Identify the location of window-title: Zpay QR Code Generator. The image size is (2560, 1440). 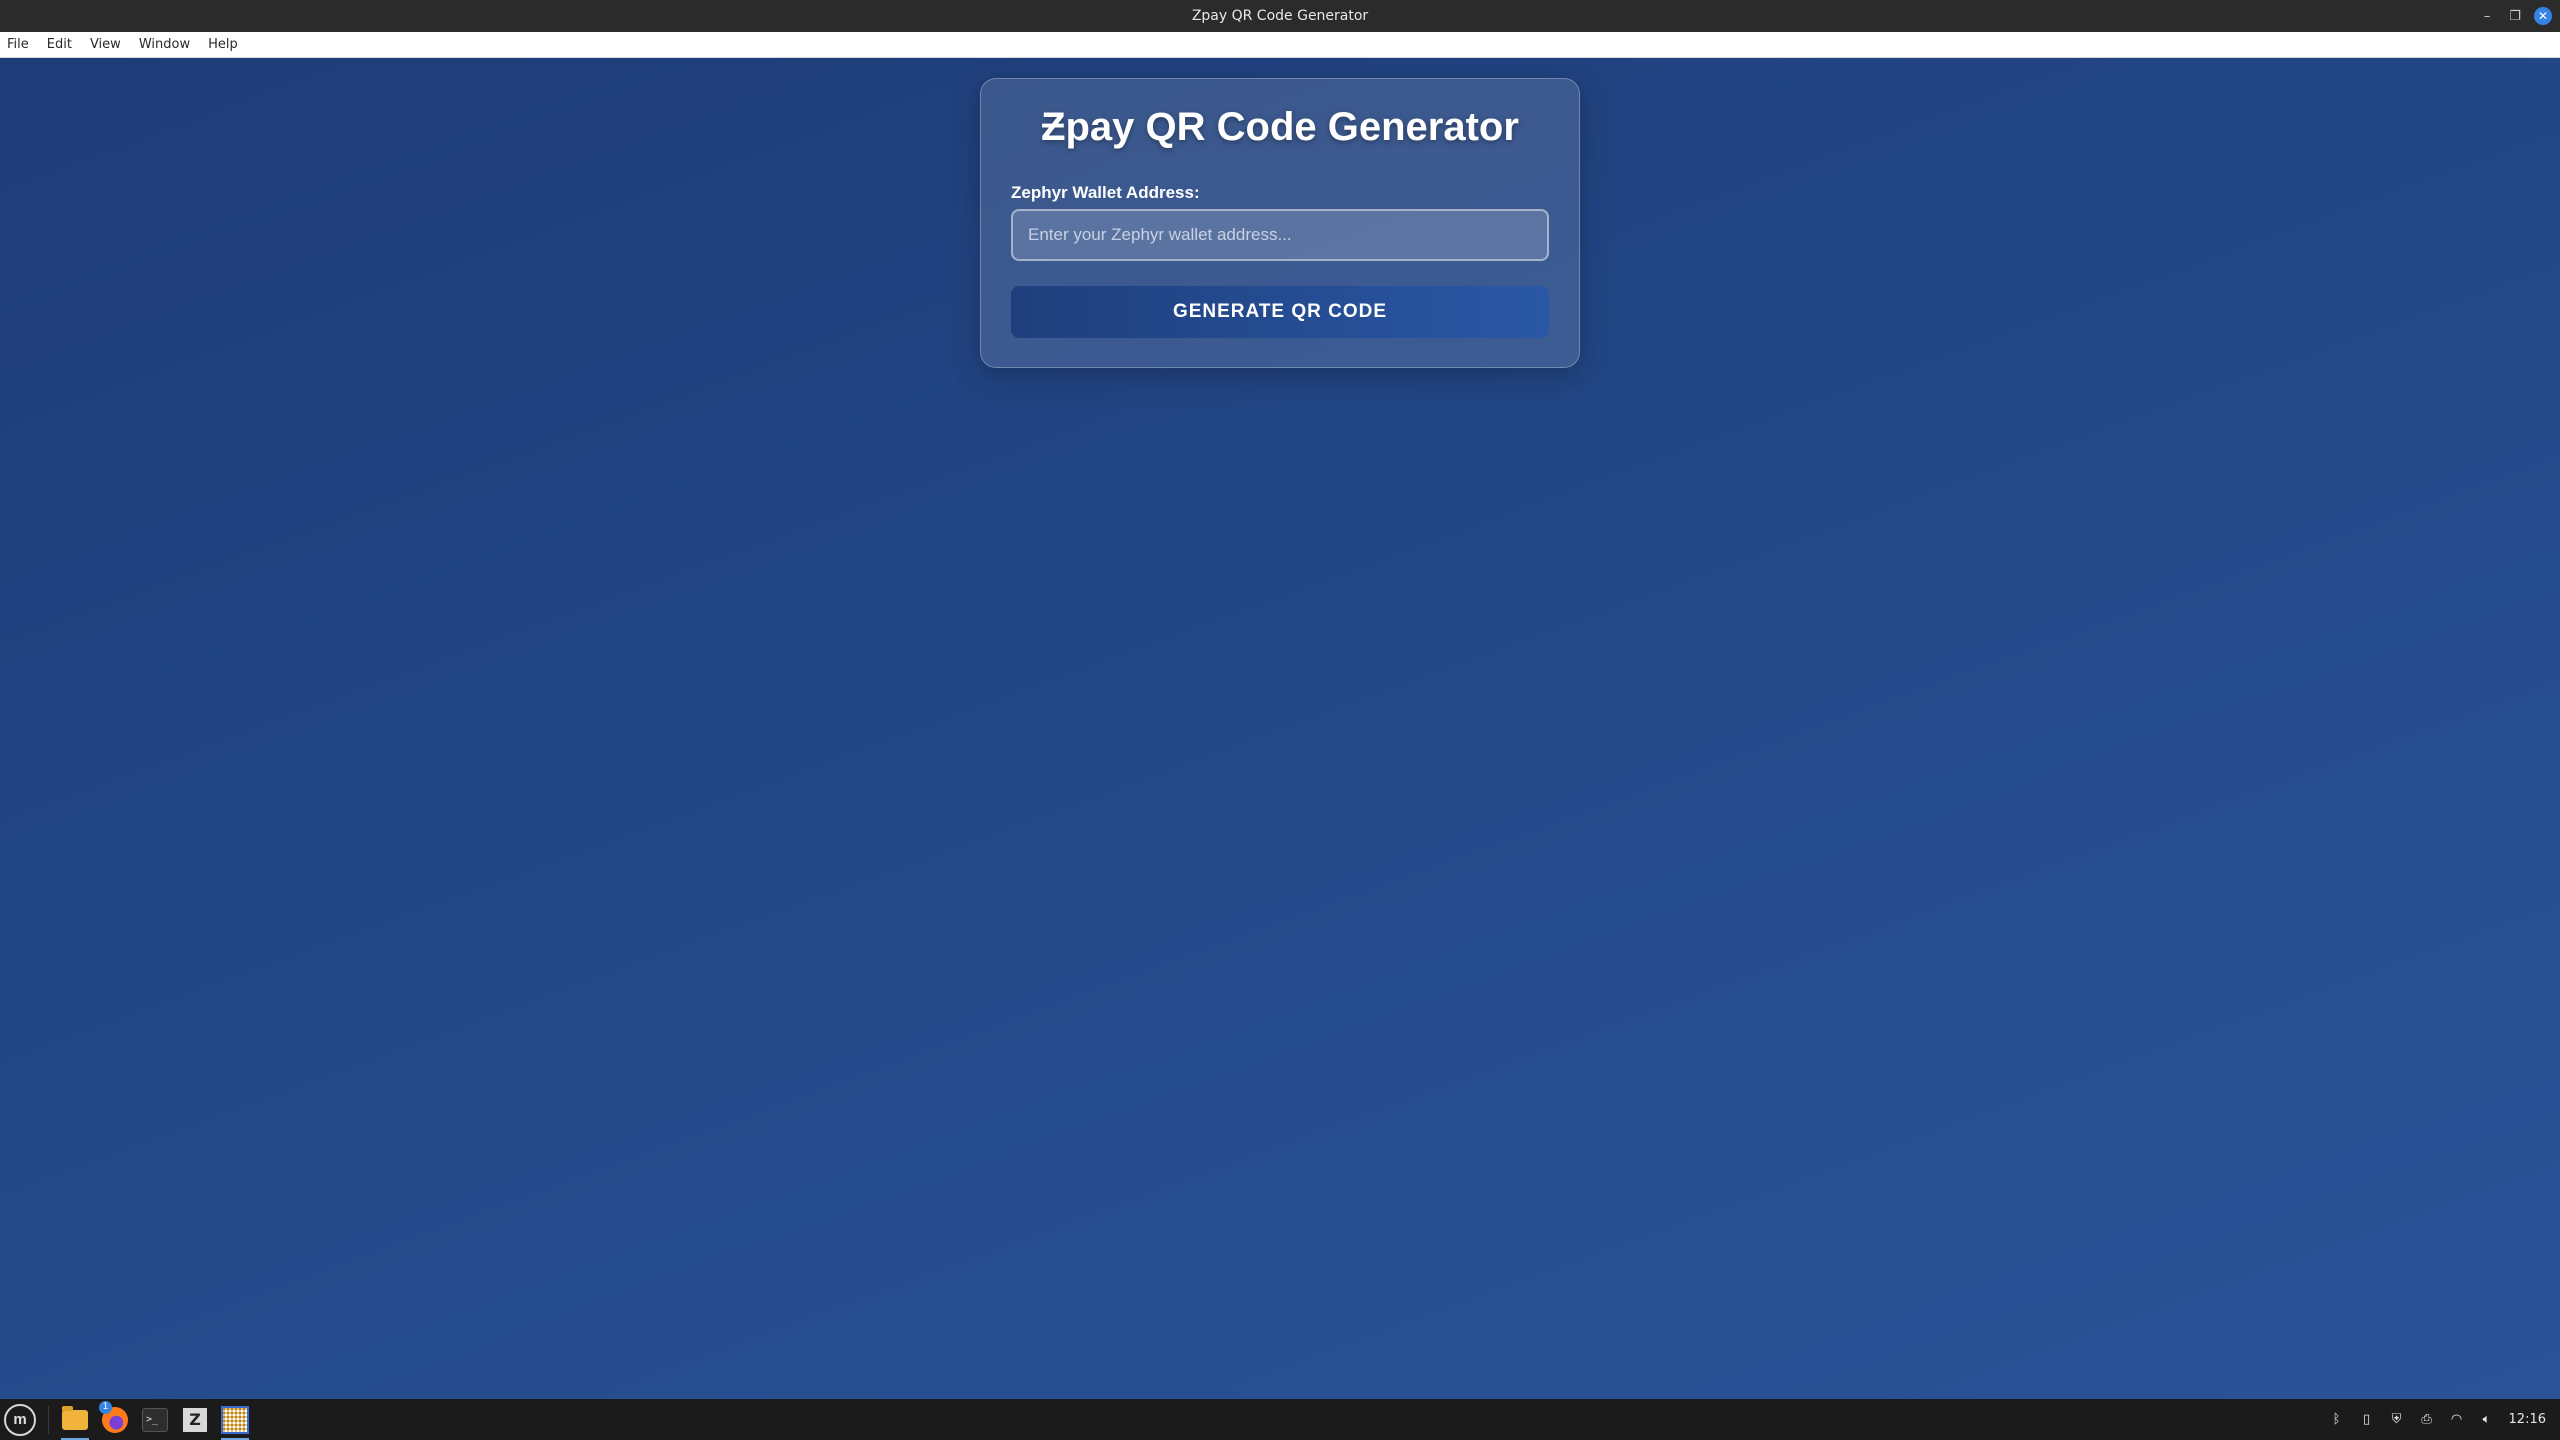
(1280, 16).